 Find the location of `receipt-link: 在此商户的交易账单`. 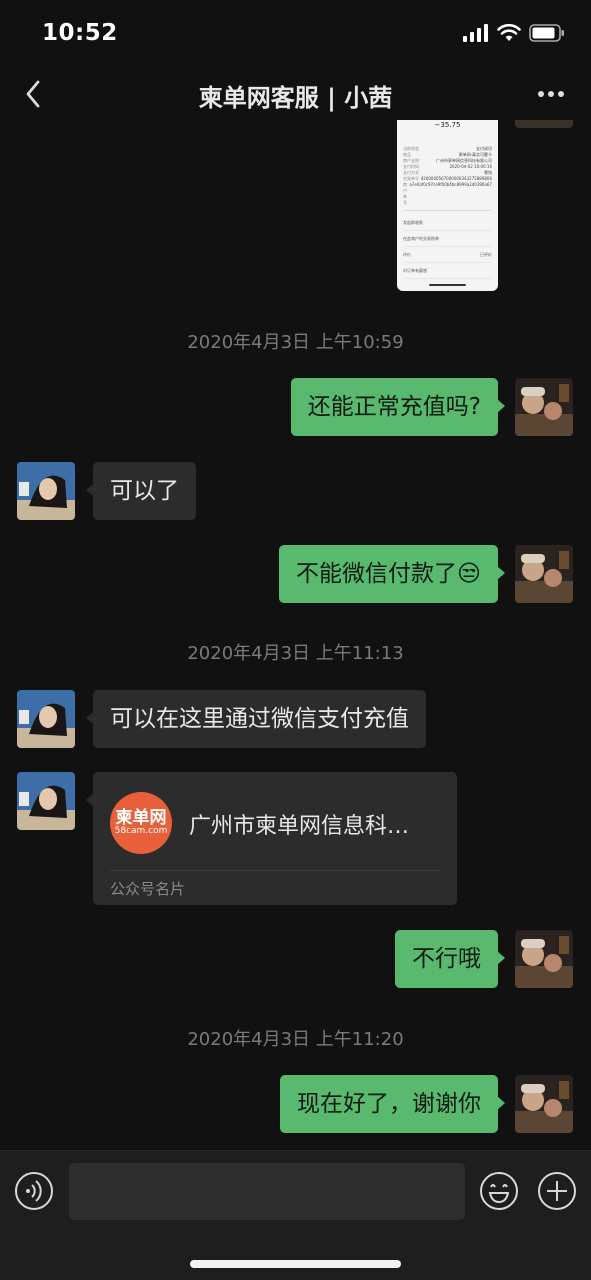

receipt-link: 在此商户的交易账单 is located at coordinates (447, 239).